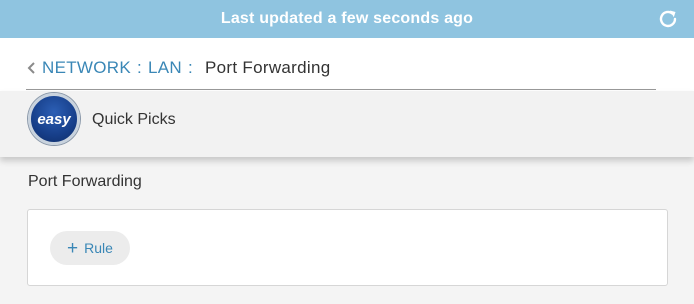 Image resolution: width=694 pixels, height=304 pixels. What do you see at coordinates (268, 67) in the screenshot?
I see `breadcrumb-current: Port Forwarding` at bounding box center [268, 67].